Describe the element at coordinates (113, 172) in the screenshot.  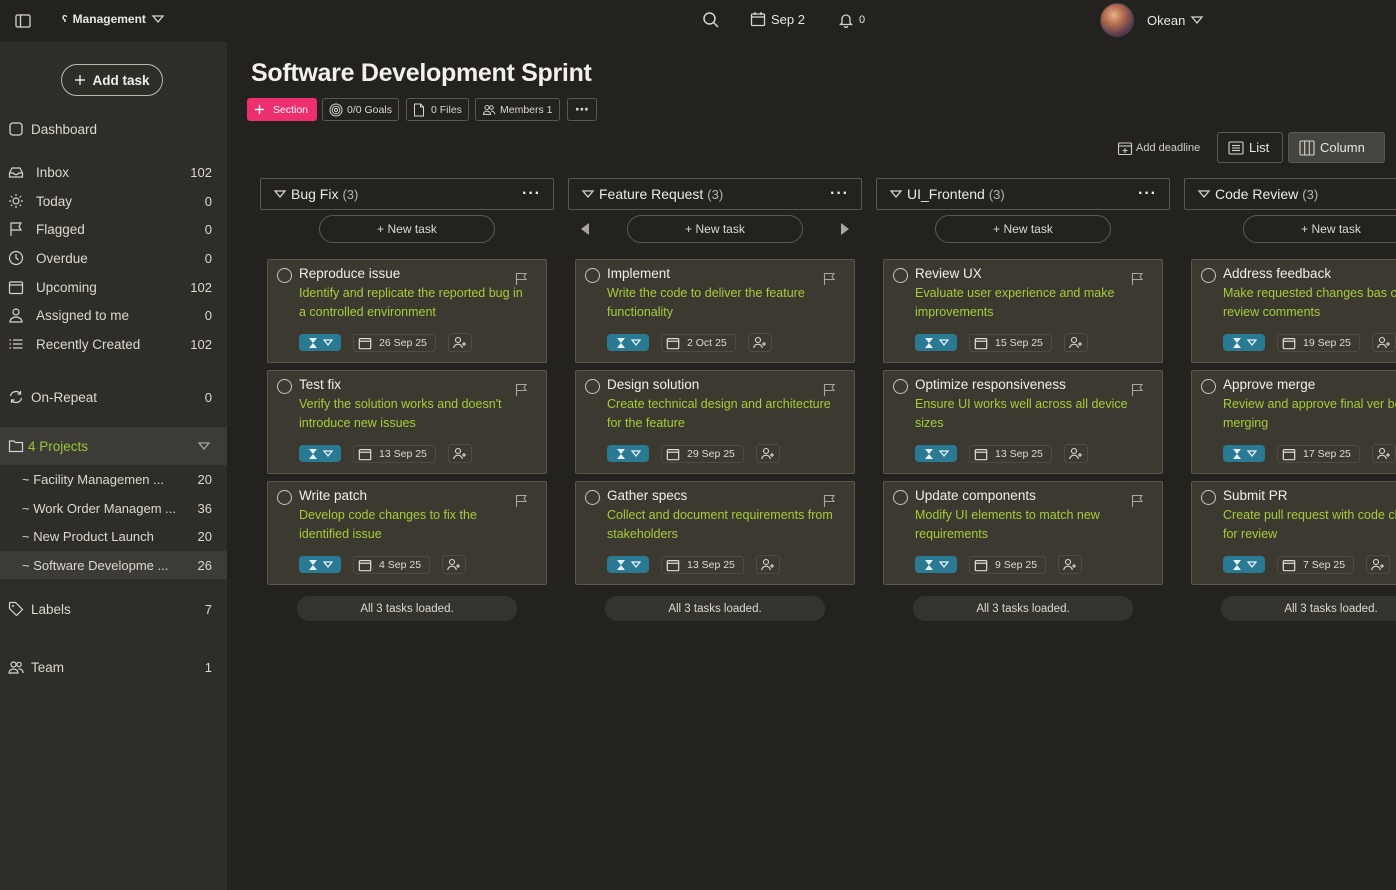
I see `sidebar-item-inbox: Inbox 102` at that location.